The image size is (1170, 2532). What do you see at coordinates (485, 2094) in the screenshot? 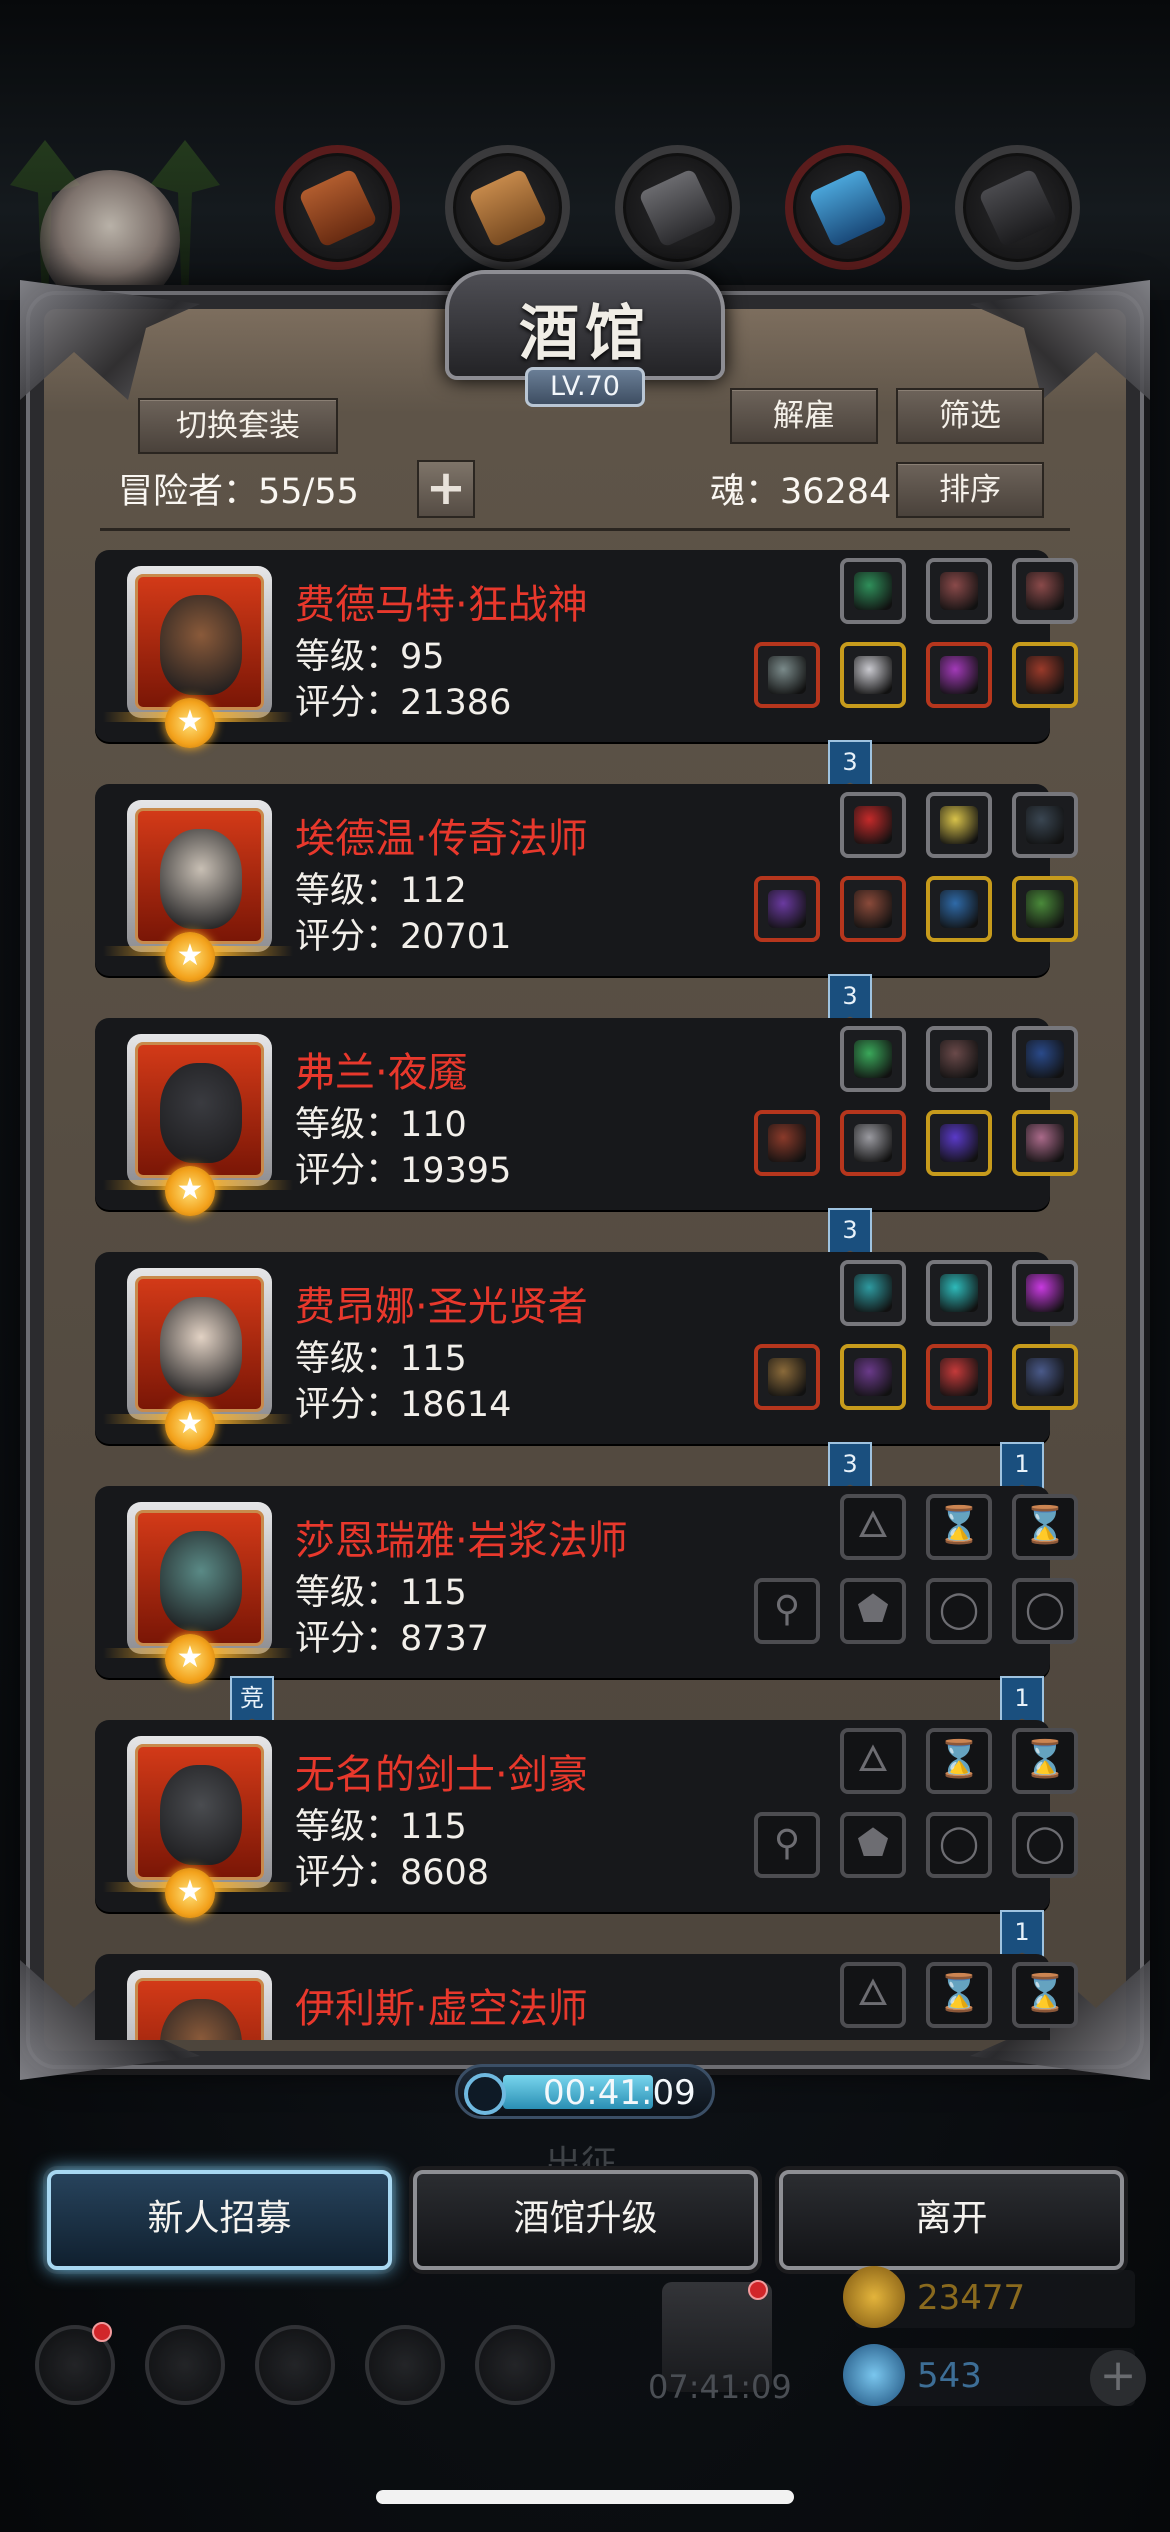
I see `clock-icon` at bounding box center [485, 2094].